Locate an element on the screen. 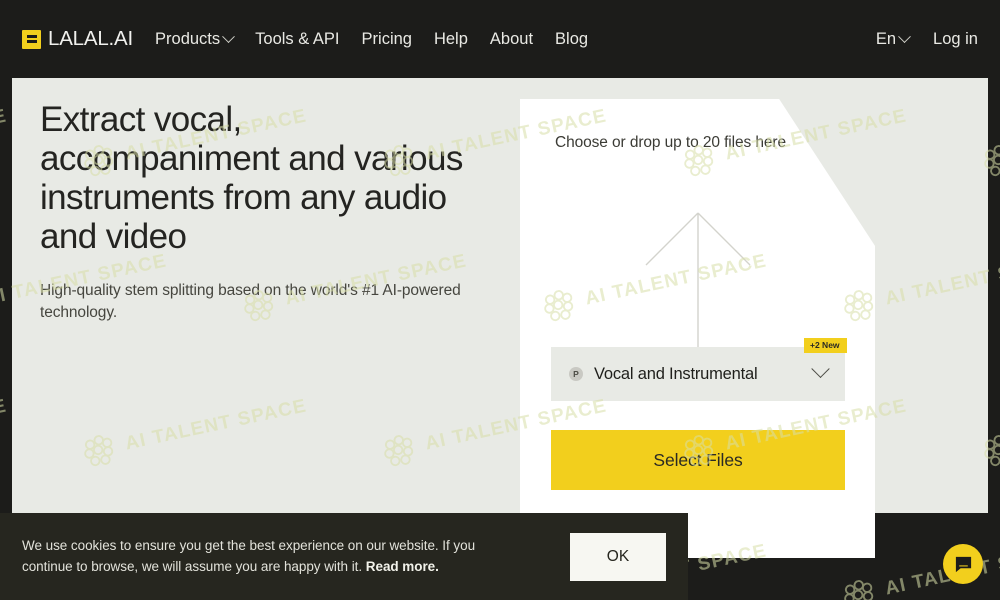 This screenshot has height=600, width=1000. upload-drop-label: Choose or drop up to 20 files here is located at coordinates (670, 142).